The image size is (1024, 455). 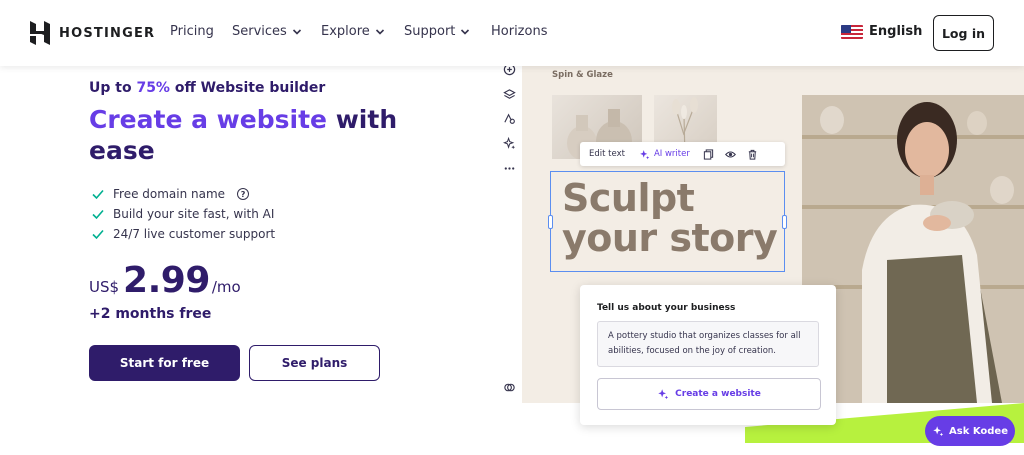 I want to click on ask-kodee-label: Ask Kodee, so click(x=978, y=431).